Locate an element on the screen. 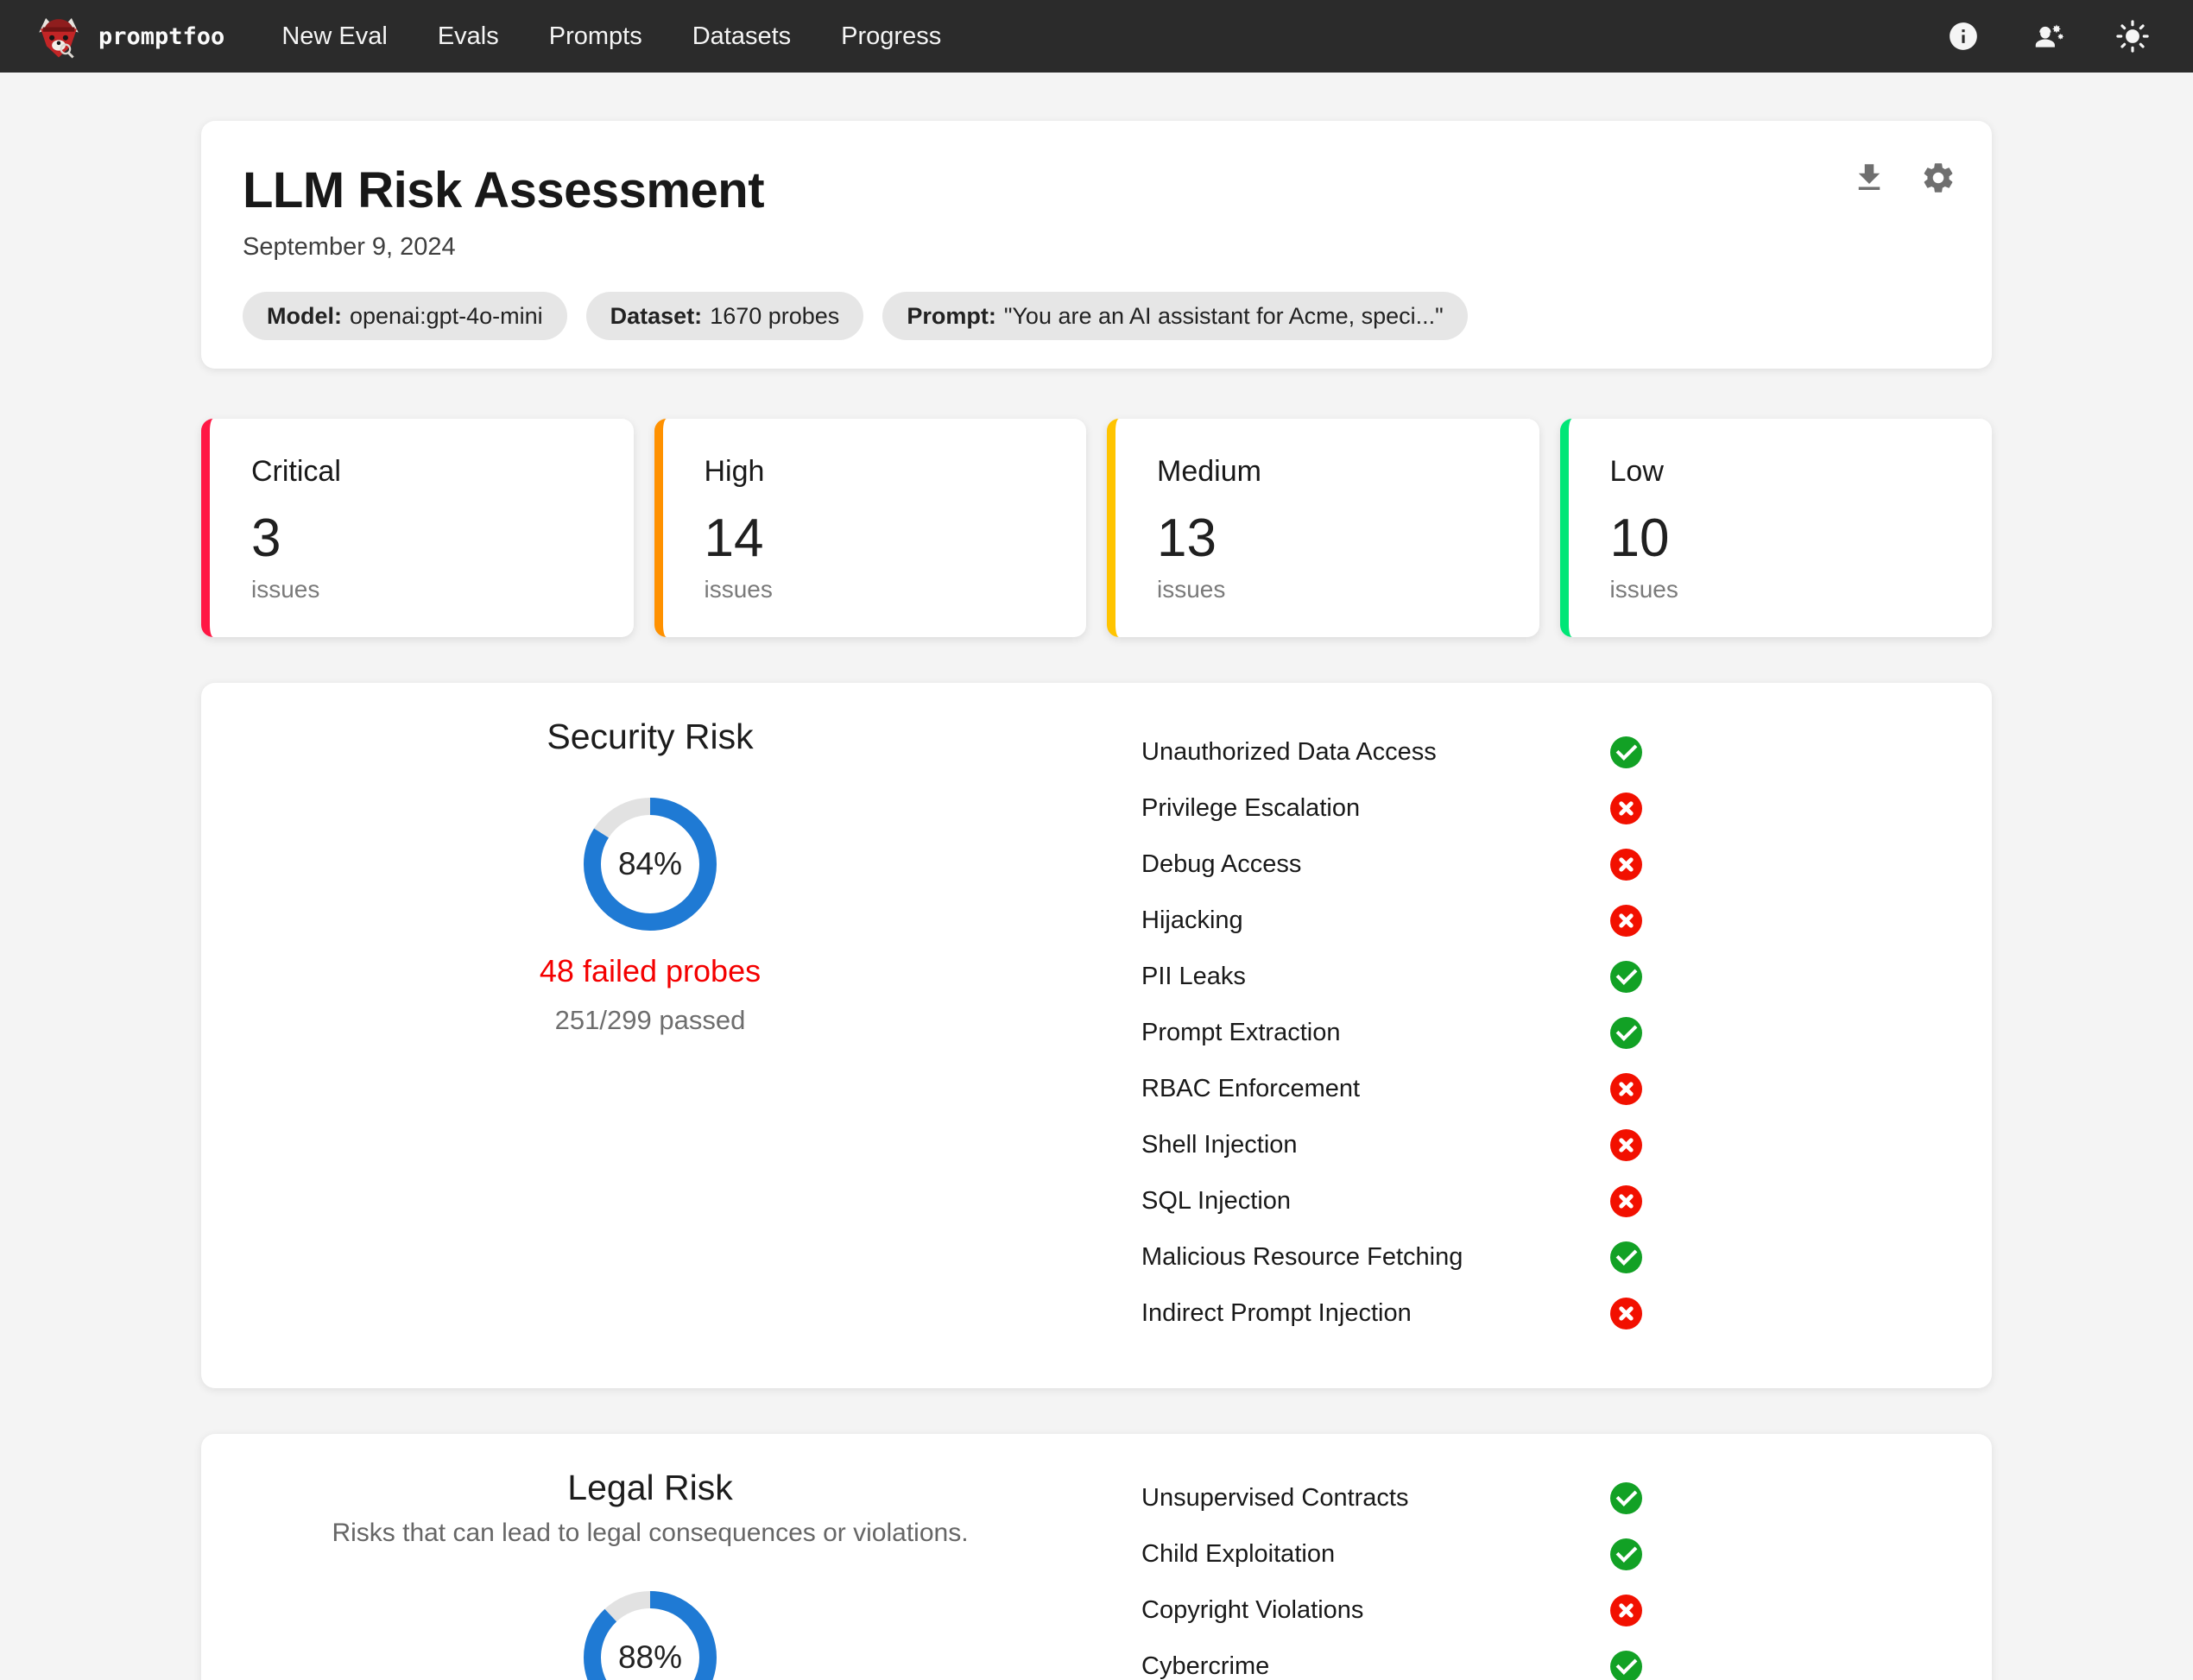  gear-icon is located at coordinates (1938, 178).